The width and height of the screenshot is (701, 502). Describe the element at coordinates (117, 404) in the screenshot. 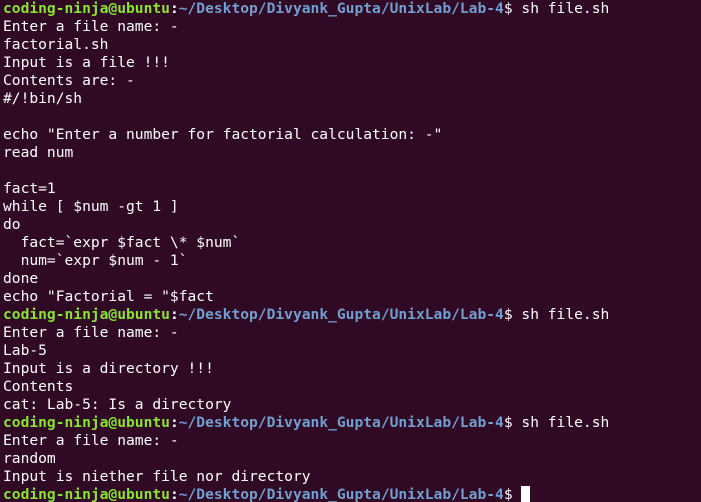

I see `output-line: cat: Lab-5: Is a directory` at that location.